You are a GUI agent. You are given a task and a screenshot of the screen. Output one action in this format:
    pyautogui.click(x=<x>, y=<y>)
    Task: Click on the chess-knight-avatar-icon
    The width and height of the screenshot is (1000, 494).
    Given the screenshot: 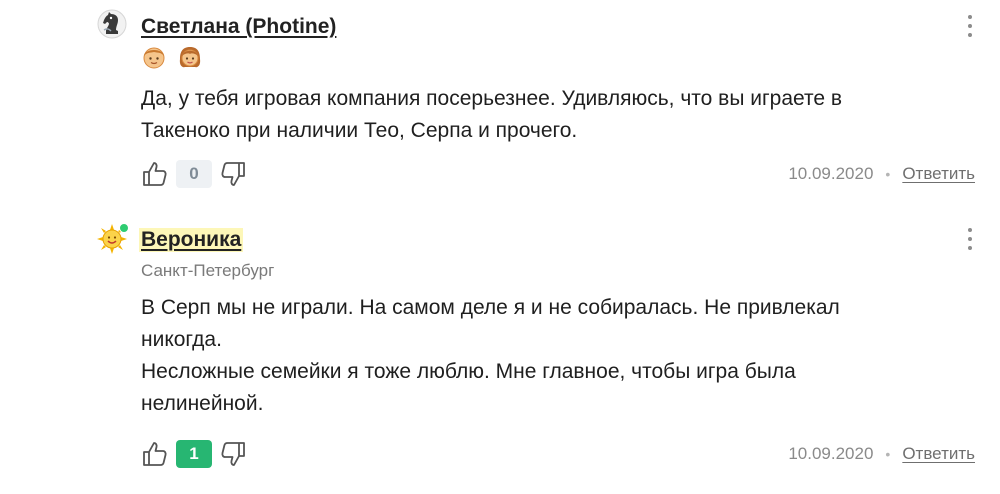 What is the action you would take?
    pyautogui.click(x=112, y=24)
    